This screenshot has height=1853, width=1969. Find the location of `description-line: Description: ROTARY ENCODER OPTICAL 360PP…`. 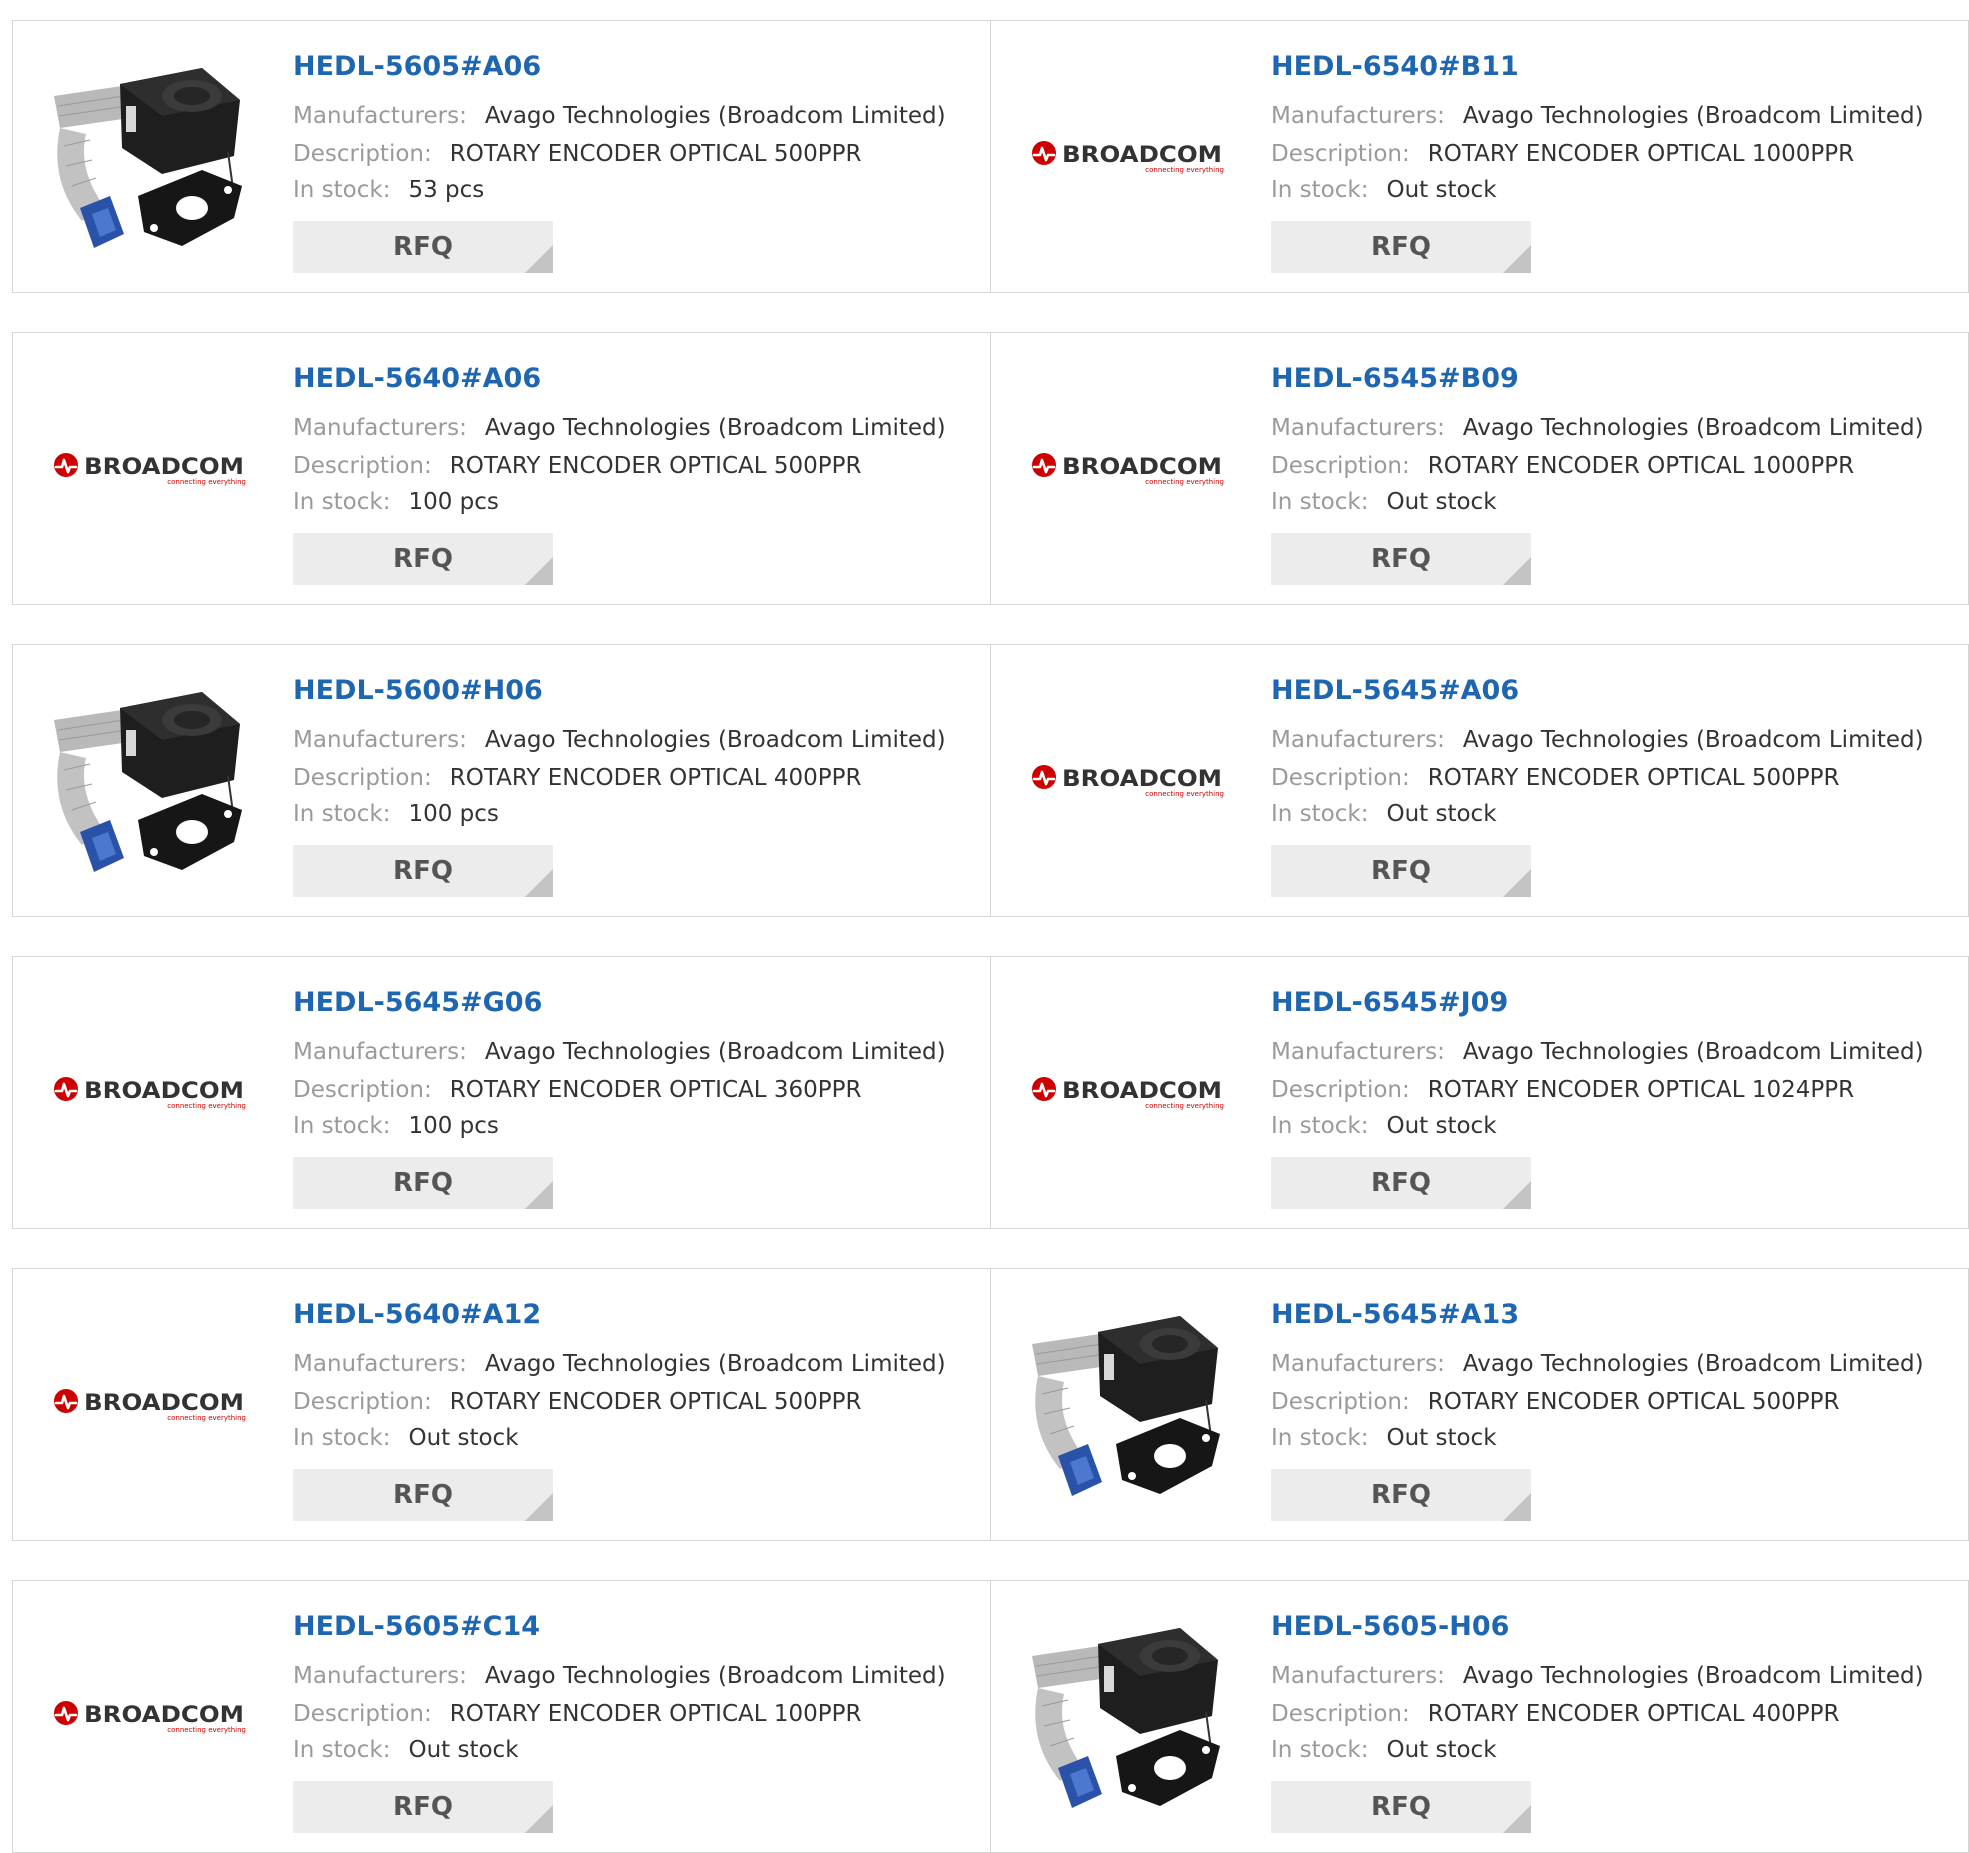

description-line: Description: ROTARY ENCODER OPTICAL 360PP… is located at coordinates (577, 1090).